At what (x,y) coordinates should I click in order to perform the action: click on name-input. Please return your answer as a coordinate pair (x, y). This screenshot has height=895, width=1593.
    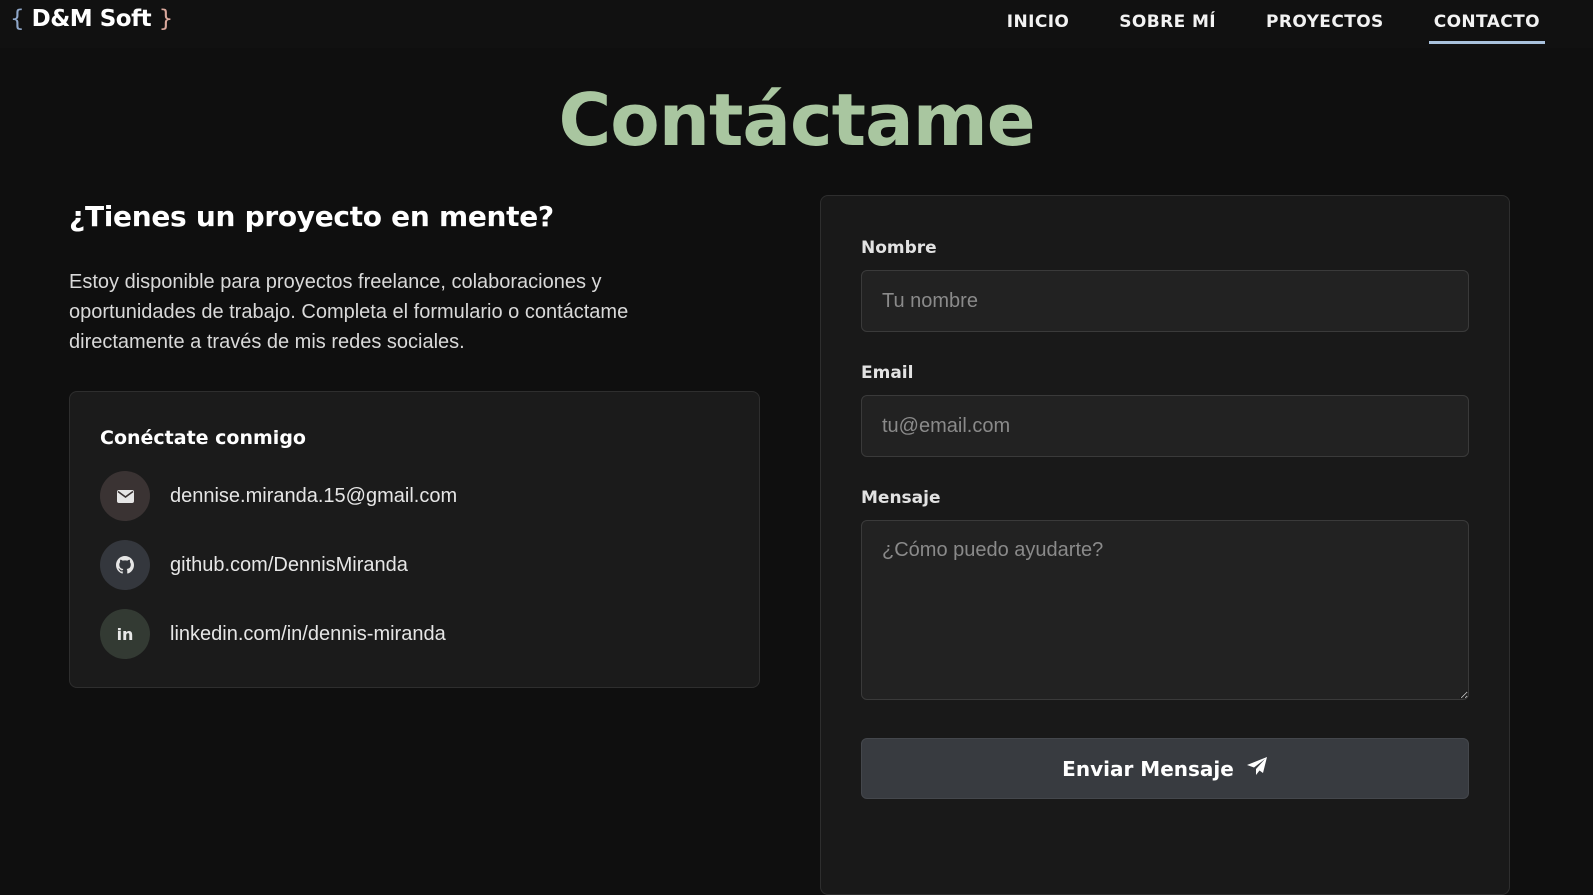
    Looking at the image, I should click on (1165, 301).